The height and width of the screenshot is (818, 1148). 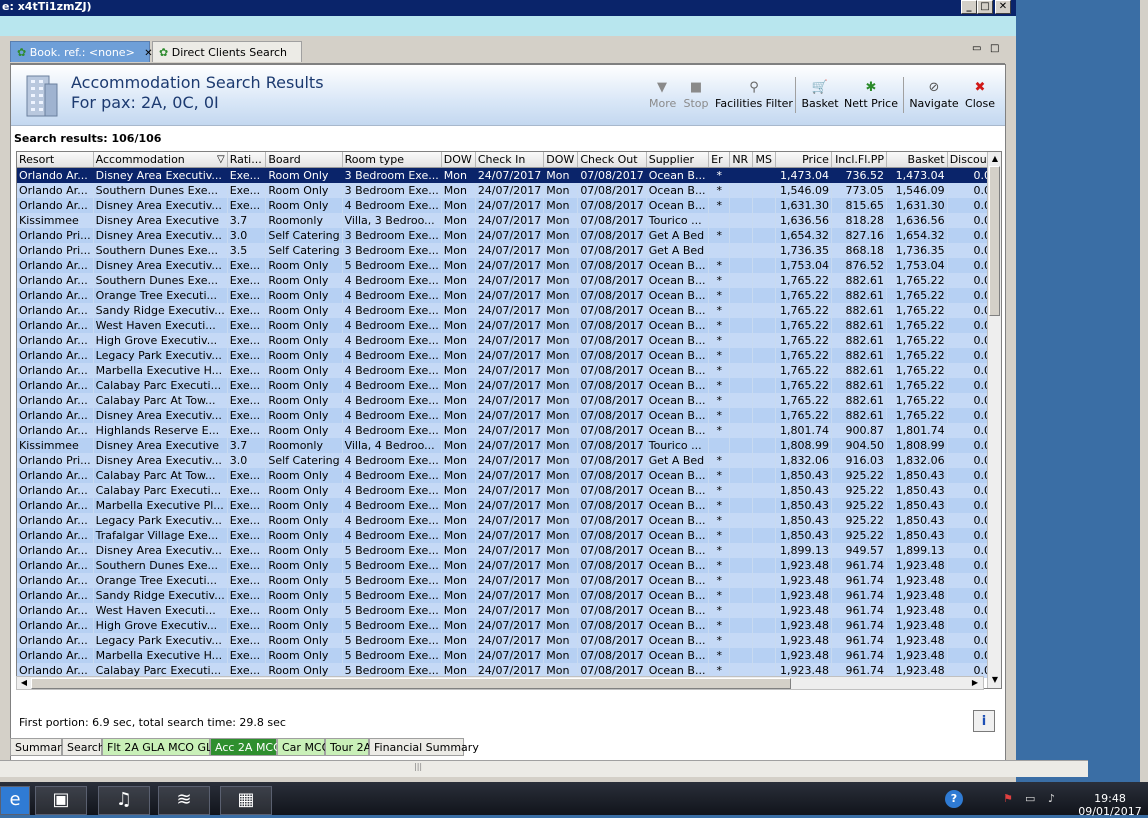 What do you see at coordinates (612, 160) in the screenshot?
I see `column-header-8: Check Out` at bounding box center [612, 160].